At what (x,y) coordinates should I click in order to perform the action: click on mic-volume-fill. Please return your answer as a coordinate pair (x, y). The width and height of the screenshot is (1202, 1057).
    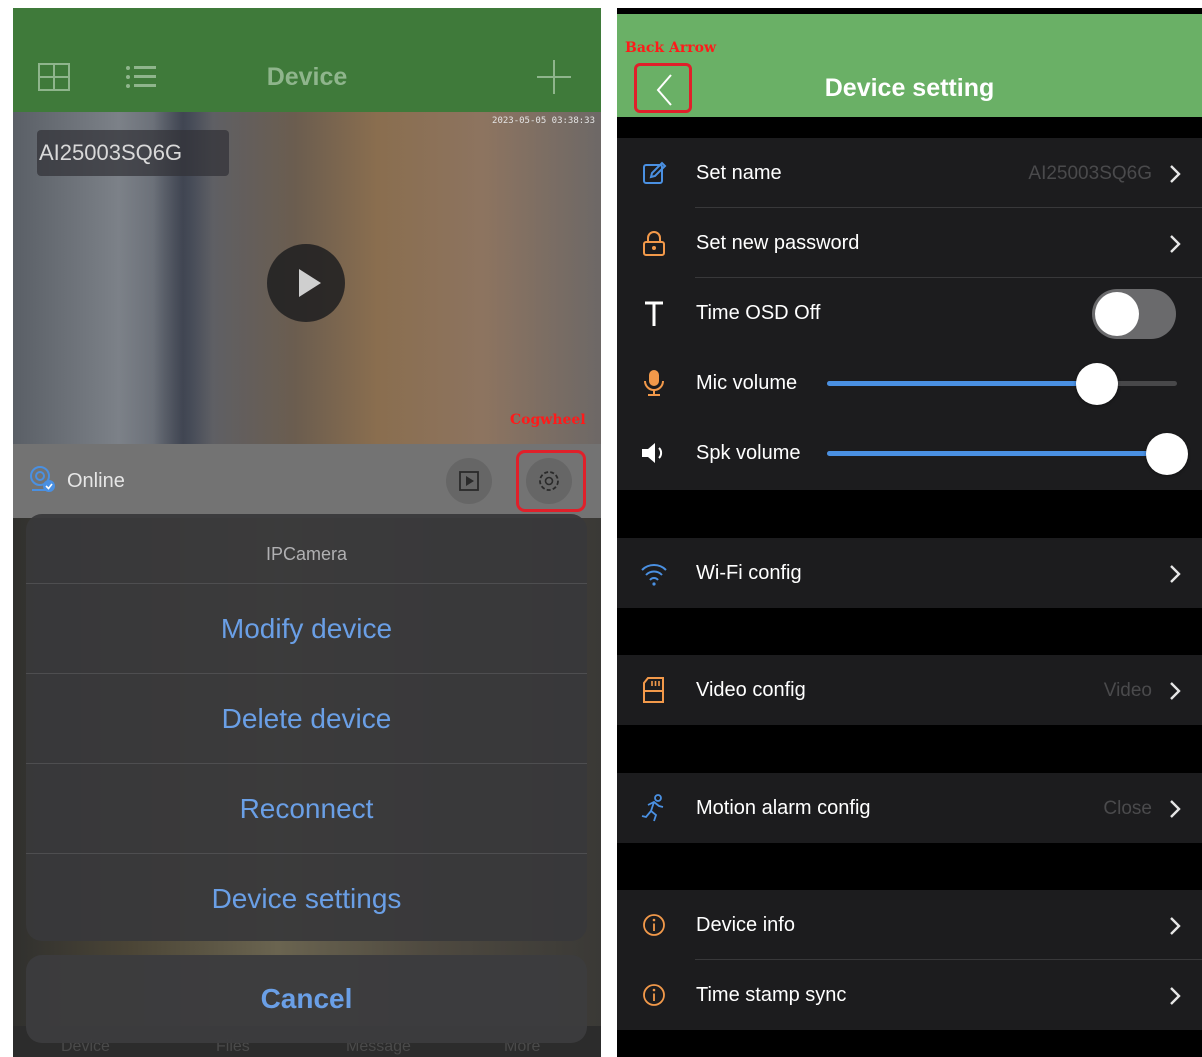
    Looking at the image, I should click on (962, 383).